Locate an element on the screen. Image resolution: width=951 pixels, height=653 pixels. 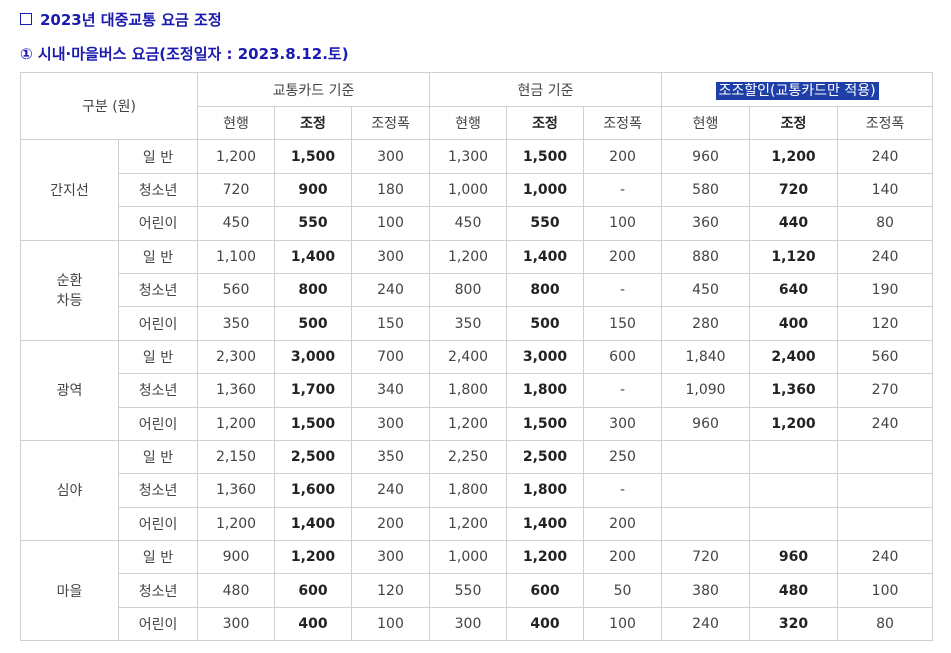
fare-cell: 3,000 is located at coordinates (313, 357).